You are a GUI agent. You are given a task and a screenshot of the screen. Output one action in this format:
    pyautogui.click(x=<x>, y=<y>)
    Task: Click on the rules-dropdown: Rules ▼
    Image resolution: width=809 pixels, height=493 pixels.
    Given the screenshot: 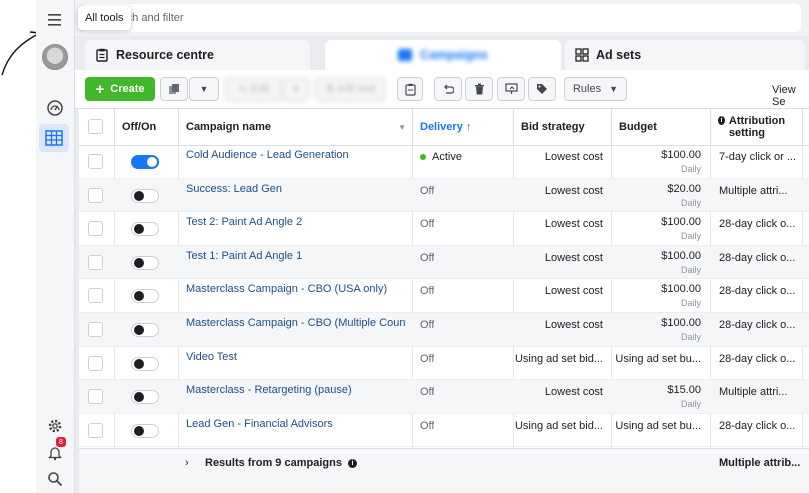 What is the action you would take?
    pyautogui.click(x=595, y=89)
    